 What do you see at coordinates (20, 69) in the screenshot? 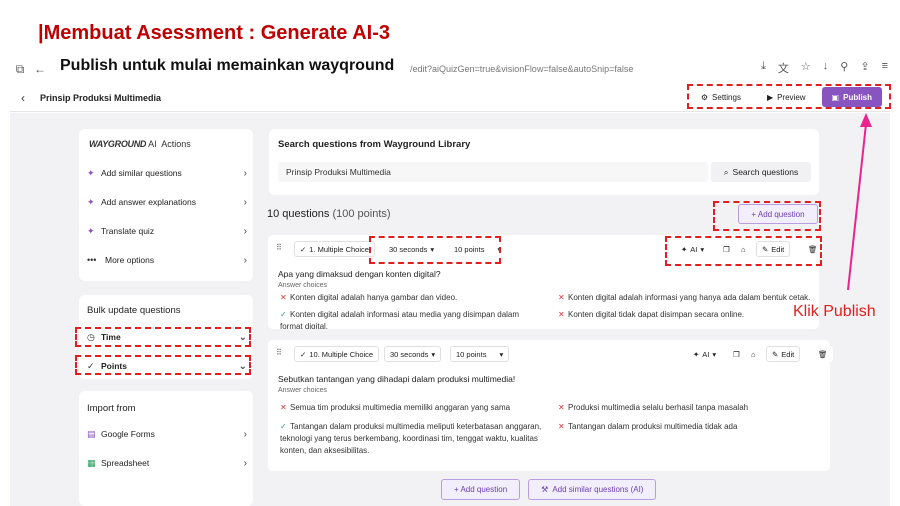
I see `sidebar-toggle-icon: ⧉` at bounding box center [20, 69].